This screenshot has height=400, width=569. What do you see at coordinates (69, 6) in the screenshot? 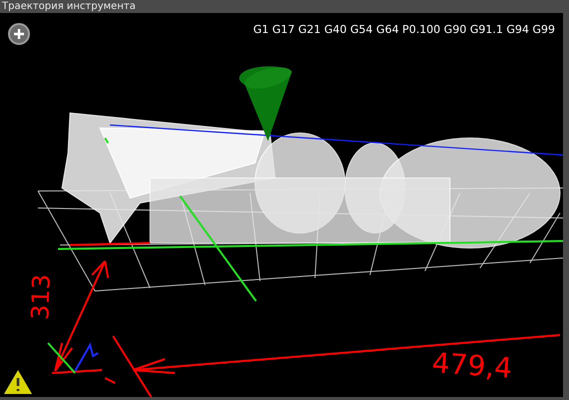
I see `window-title: Траектория инструмента` at bounding box center [69, 6].